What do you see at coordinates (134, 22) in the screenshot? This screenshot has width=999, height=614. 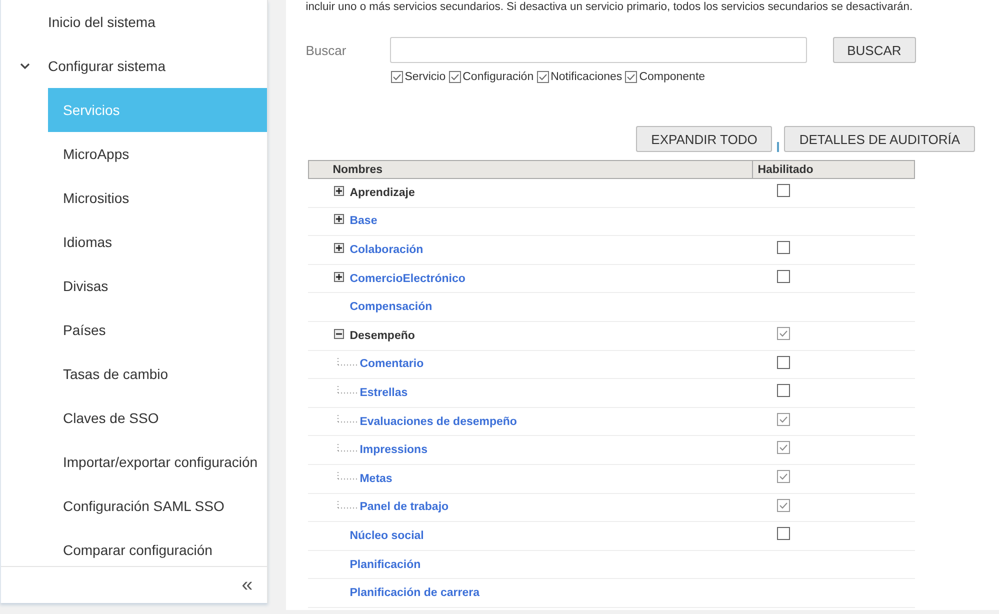 I see `nav-item: Inicio del sistema` at bounding box center [134, 22].